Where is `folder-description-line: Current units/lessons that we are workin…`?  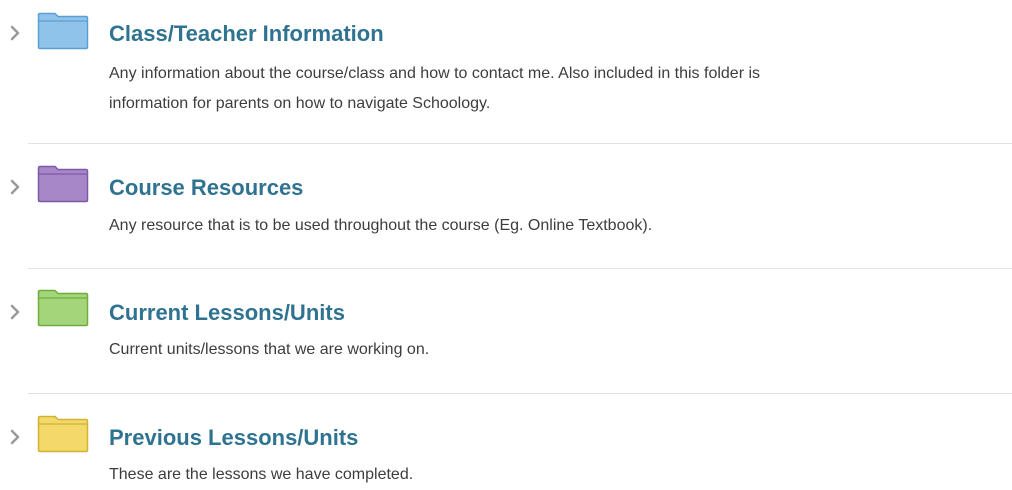
folder-description-line: Current units/lessons that we are workin… is located at coordinates (269, 349).